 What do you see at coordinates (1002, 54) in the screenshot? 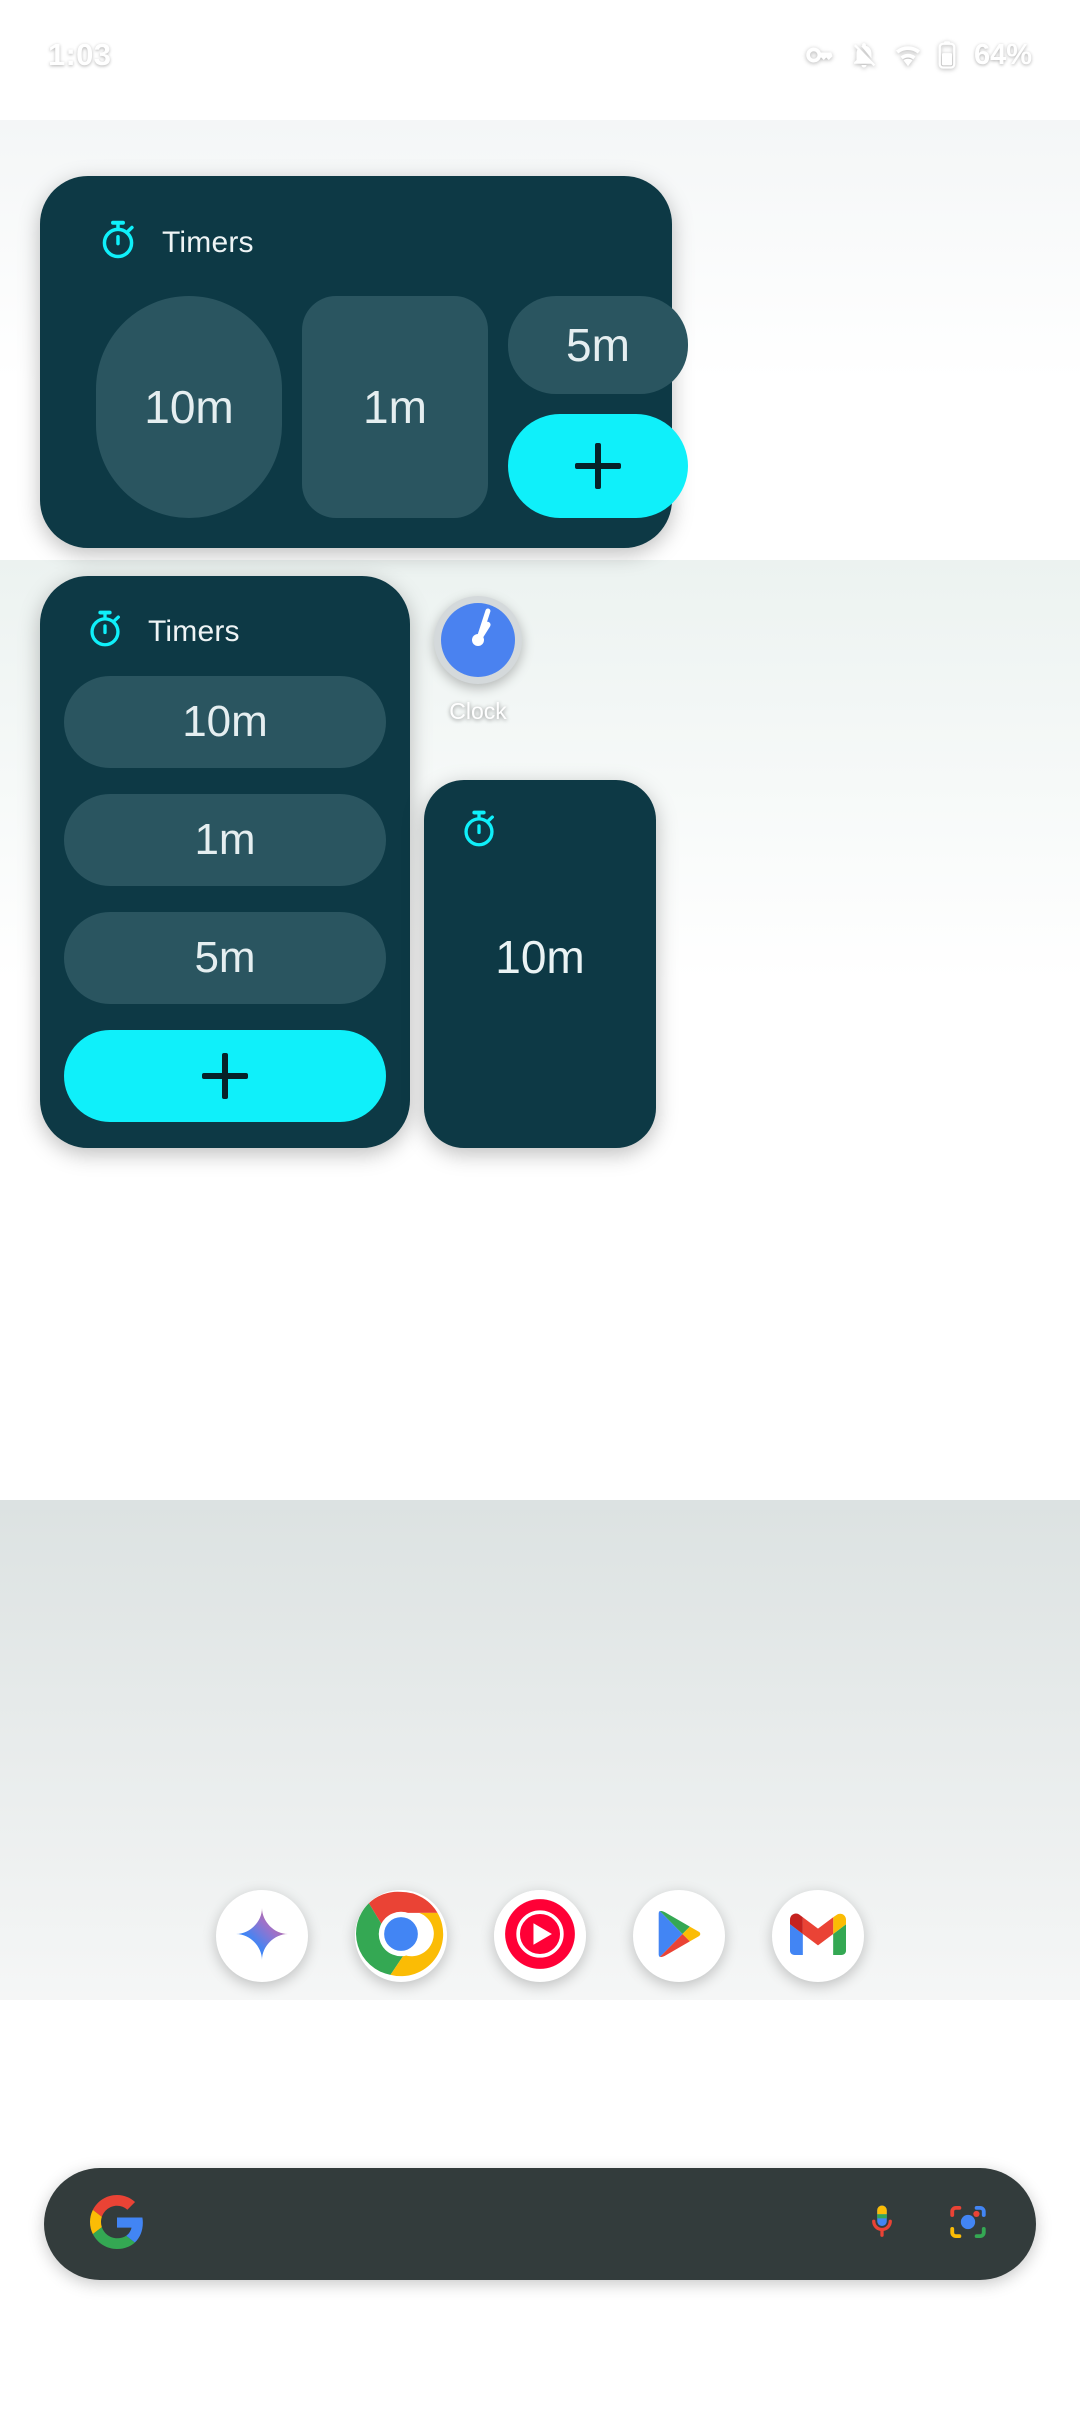
I see `battery-percentage: 64%` at bounding box center [1002, 54].